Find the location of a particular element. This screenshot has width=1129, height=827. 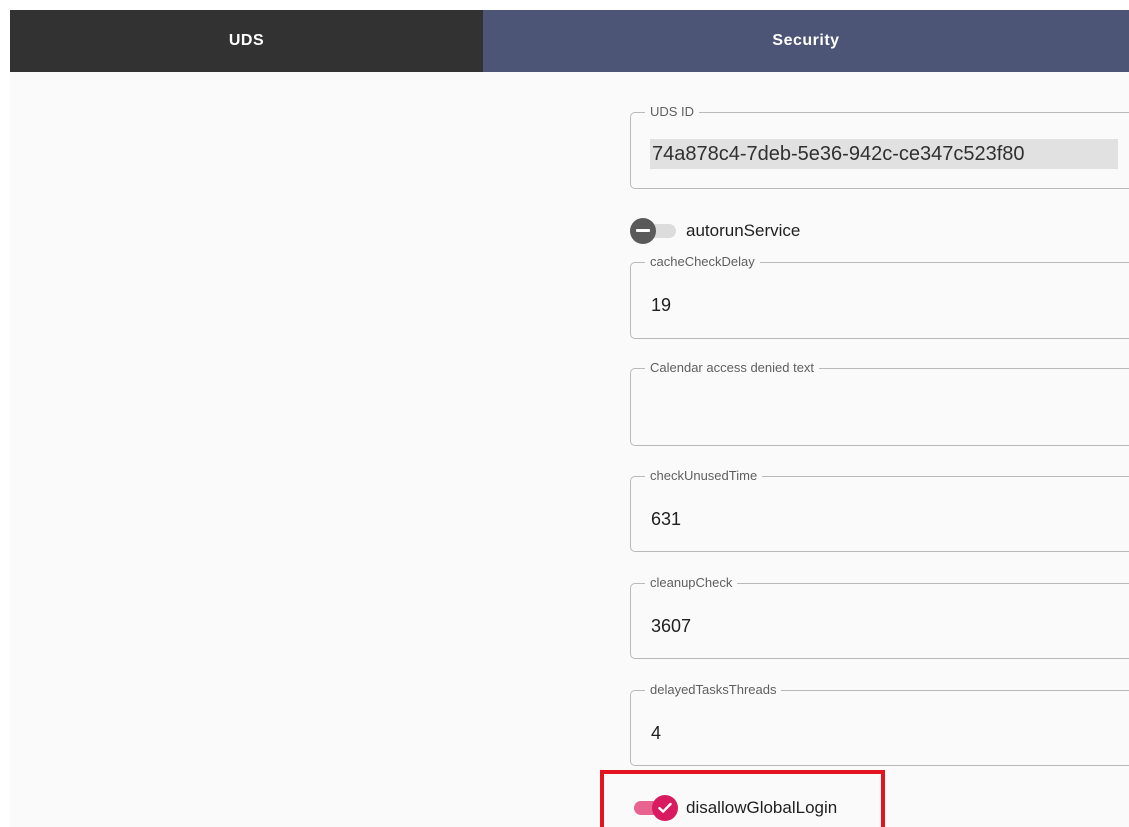

autorun-service-toggle: autorunService is located at coordinates (715, 231).